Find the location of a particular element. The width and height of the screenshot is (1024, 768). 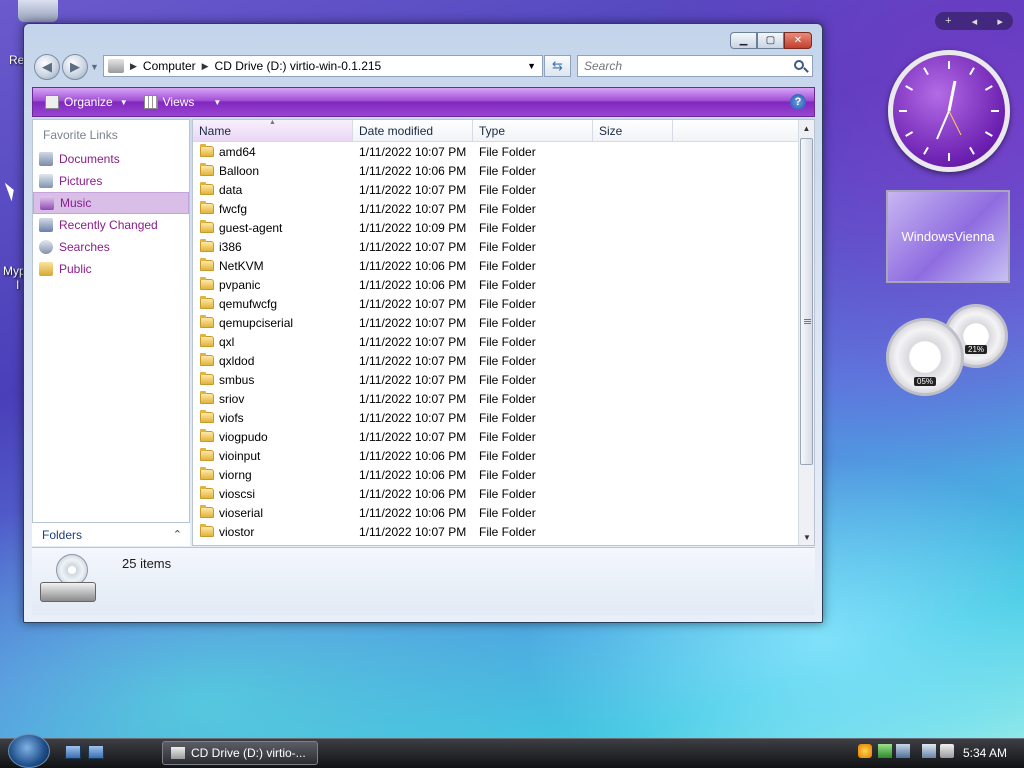

back-arrow-icon: ◀ is located at coordinates (47, 66).